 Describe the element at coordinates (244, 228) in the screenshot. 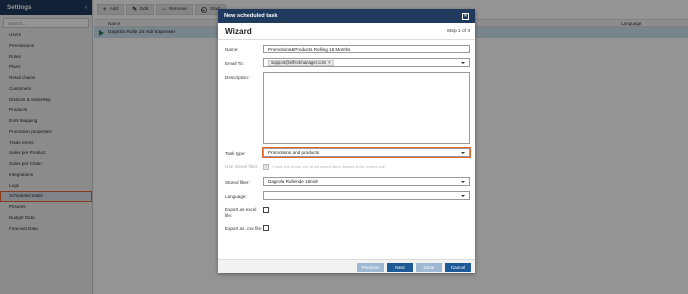

I see `export-csv-label: Export as .csv file:` at that location.